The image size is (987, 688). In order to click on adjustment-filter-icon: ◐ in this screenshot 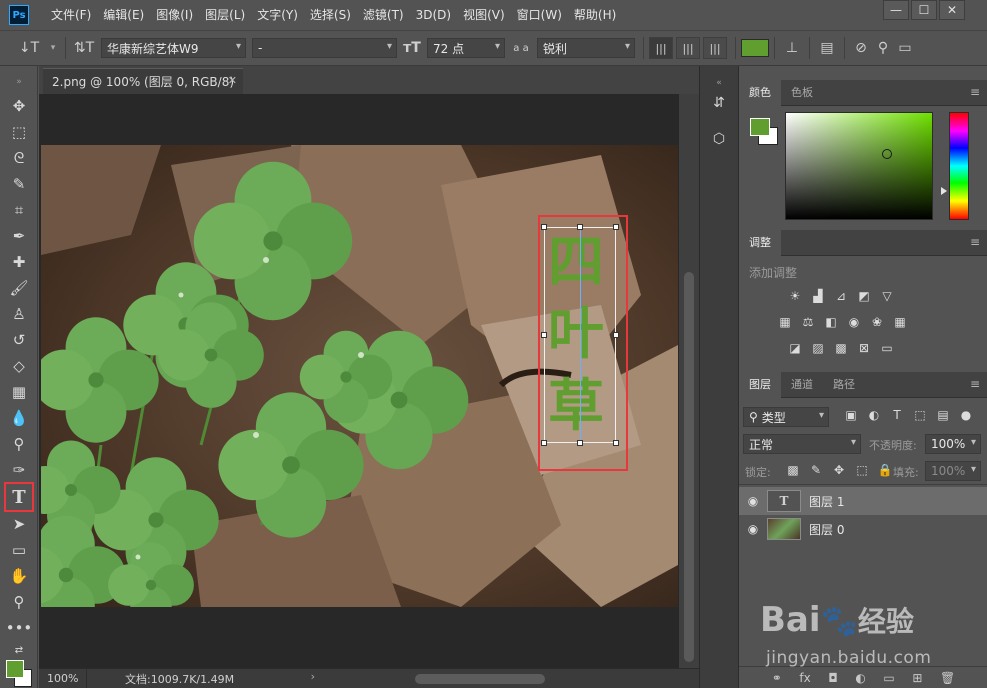, I will do `click(874, 415)`.